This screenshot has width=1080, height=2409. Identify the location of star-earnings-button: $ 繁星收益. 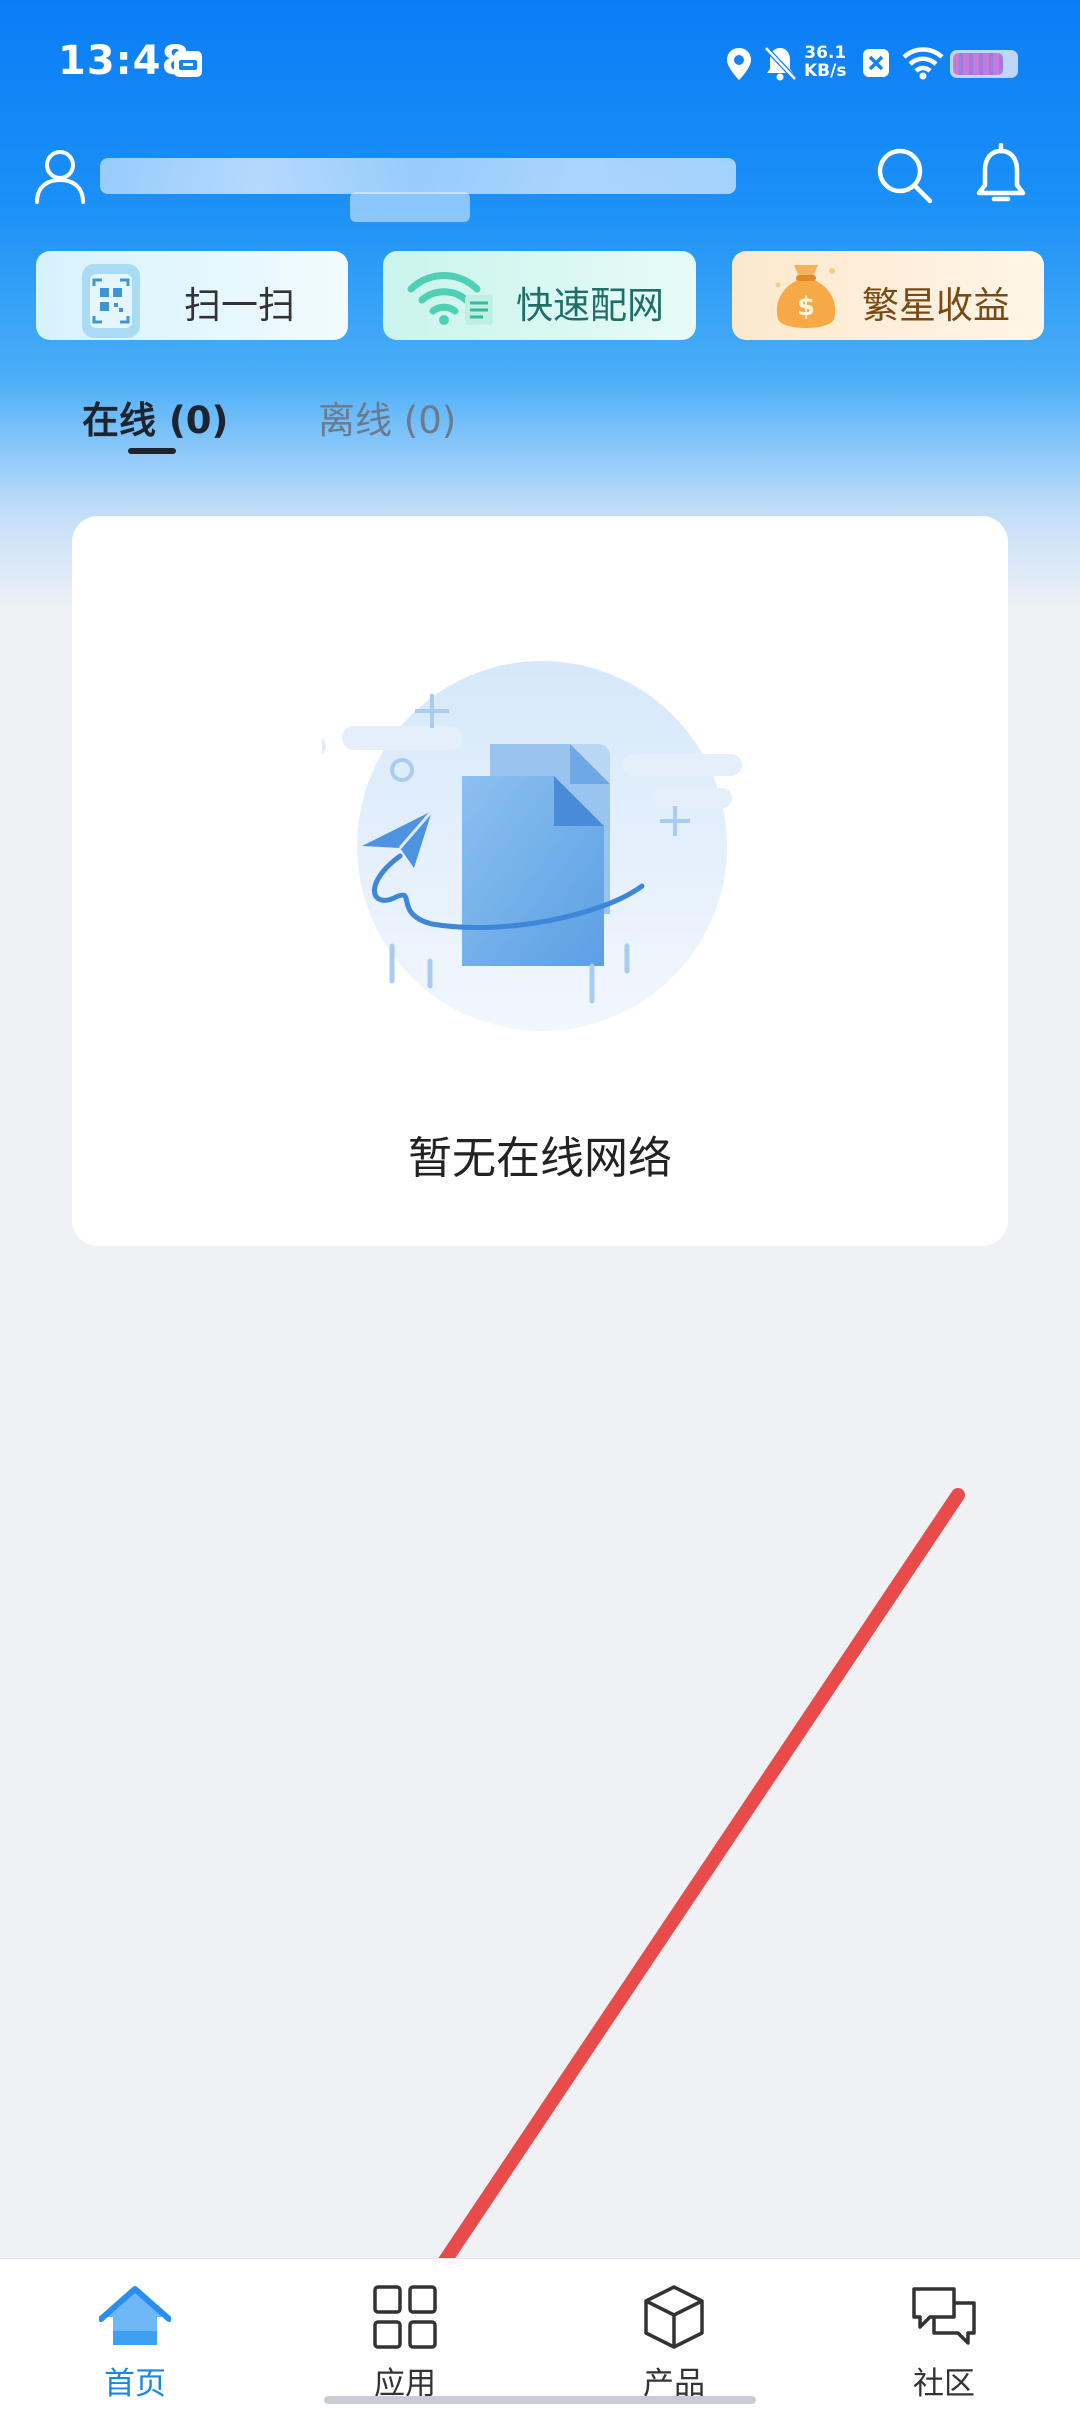
(888, 295).